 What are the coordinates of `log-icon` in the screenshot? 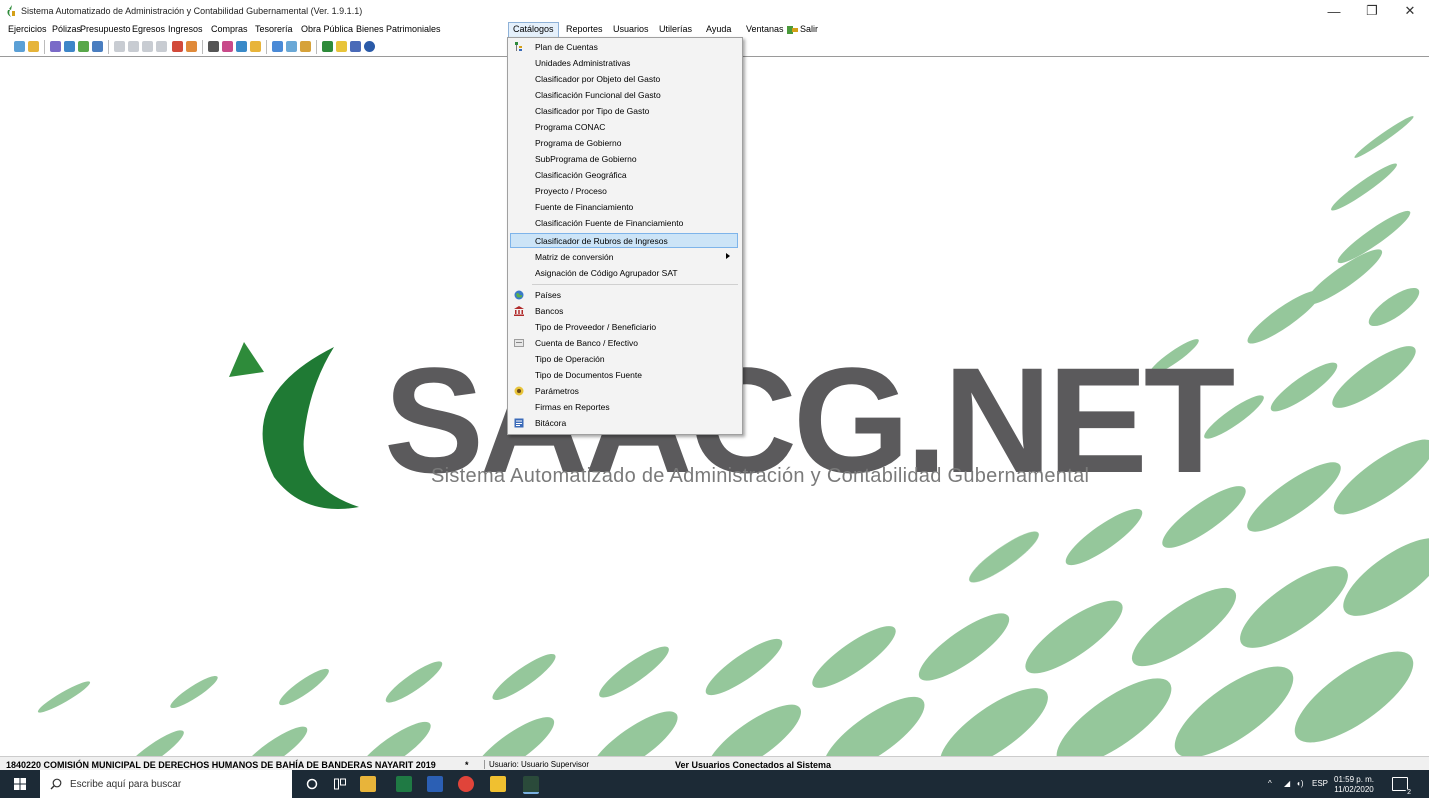 It's located at (355, 46).